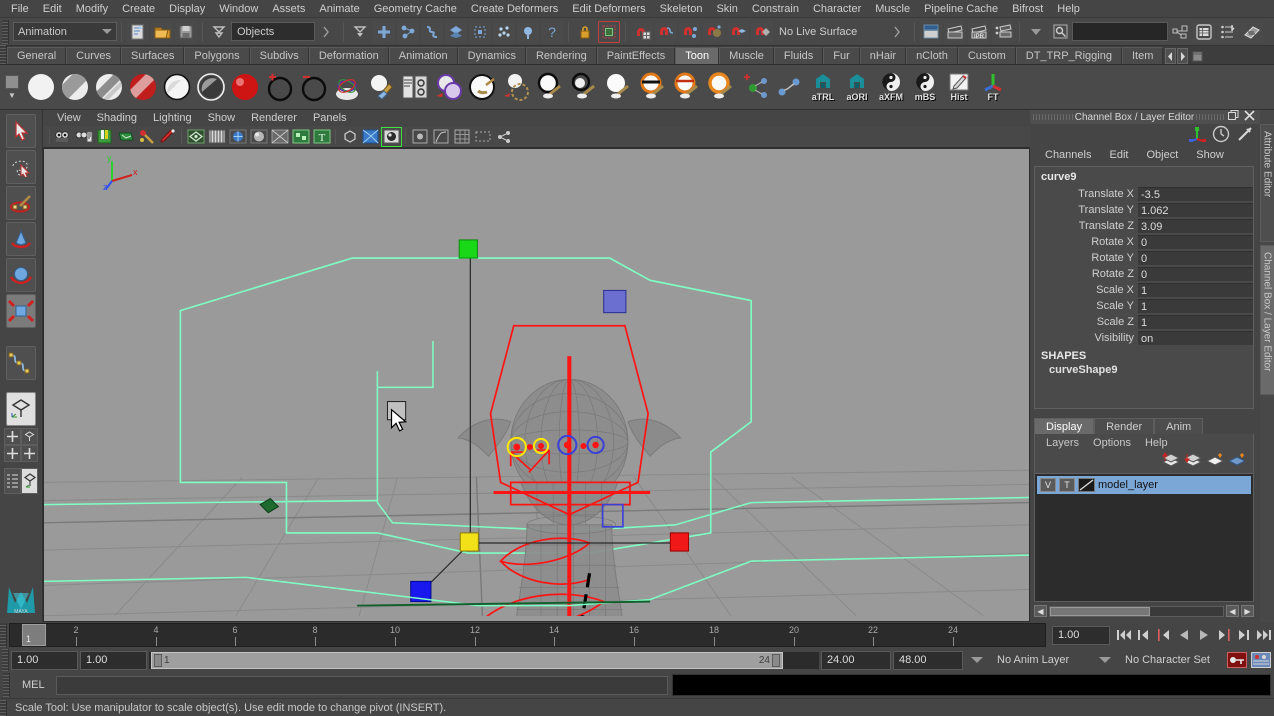 The image size is (1274, 716). I want to click on make-live-icon, so click(762, 31).